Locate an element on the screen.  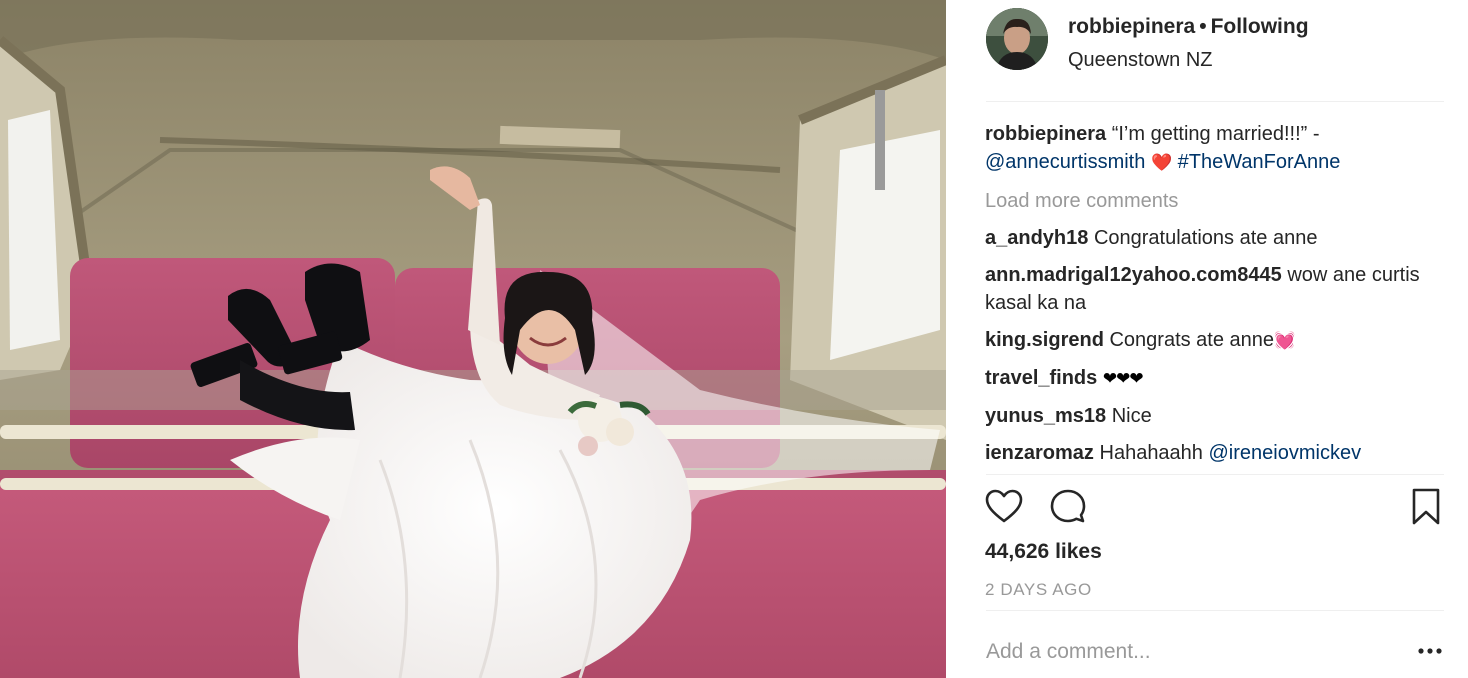
post-header: robbiepinera • Following Queenstown NZ is located at coordinates (1215, 55).